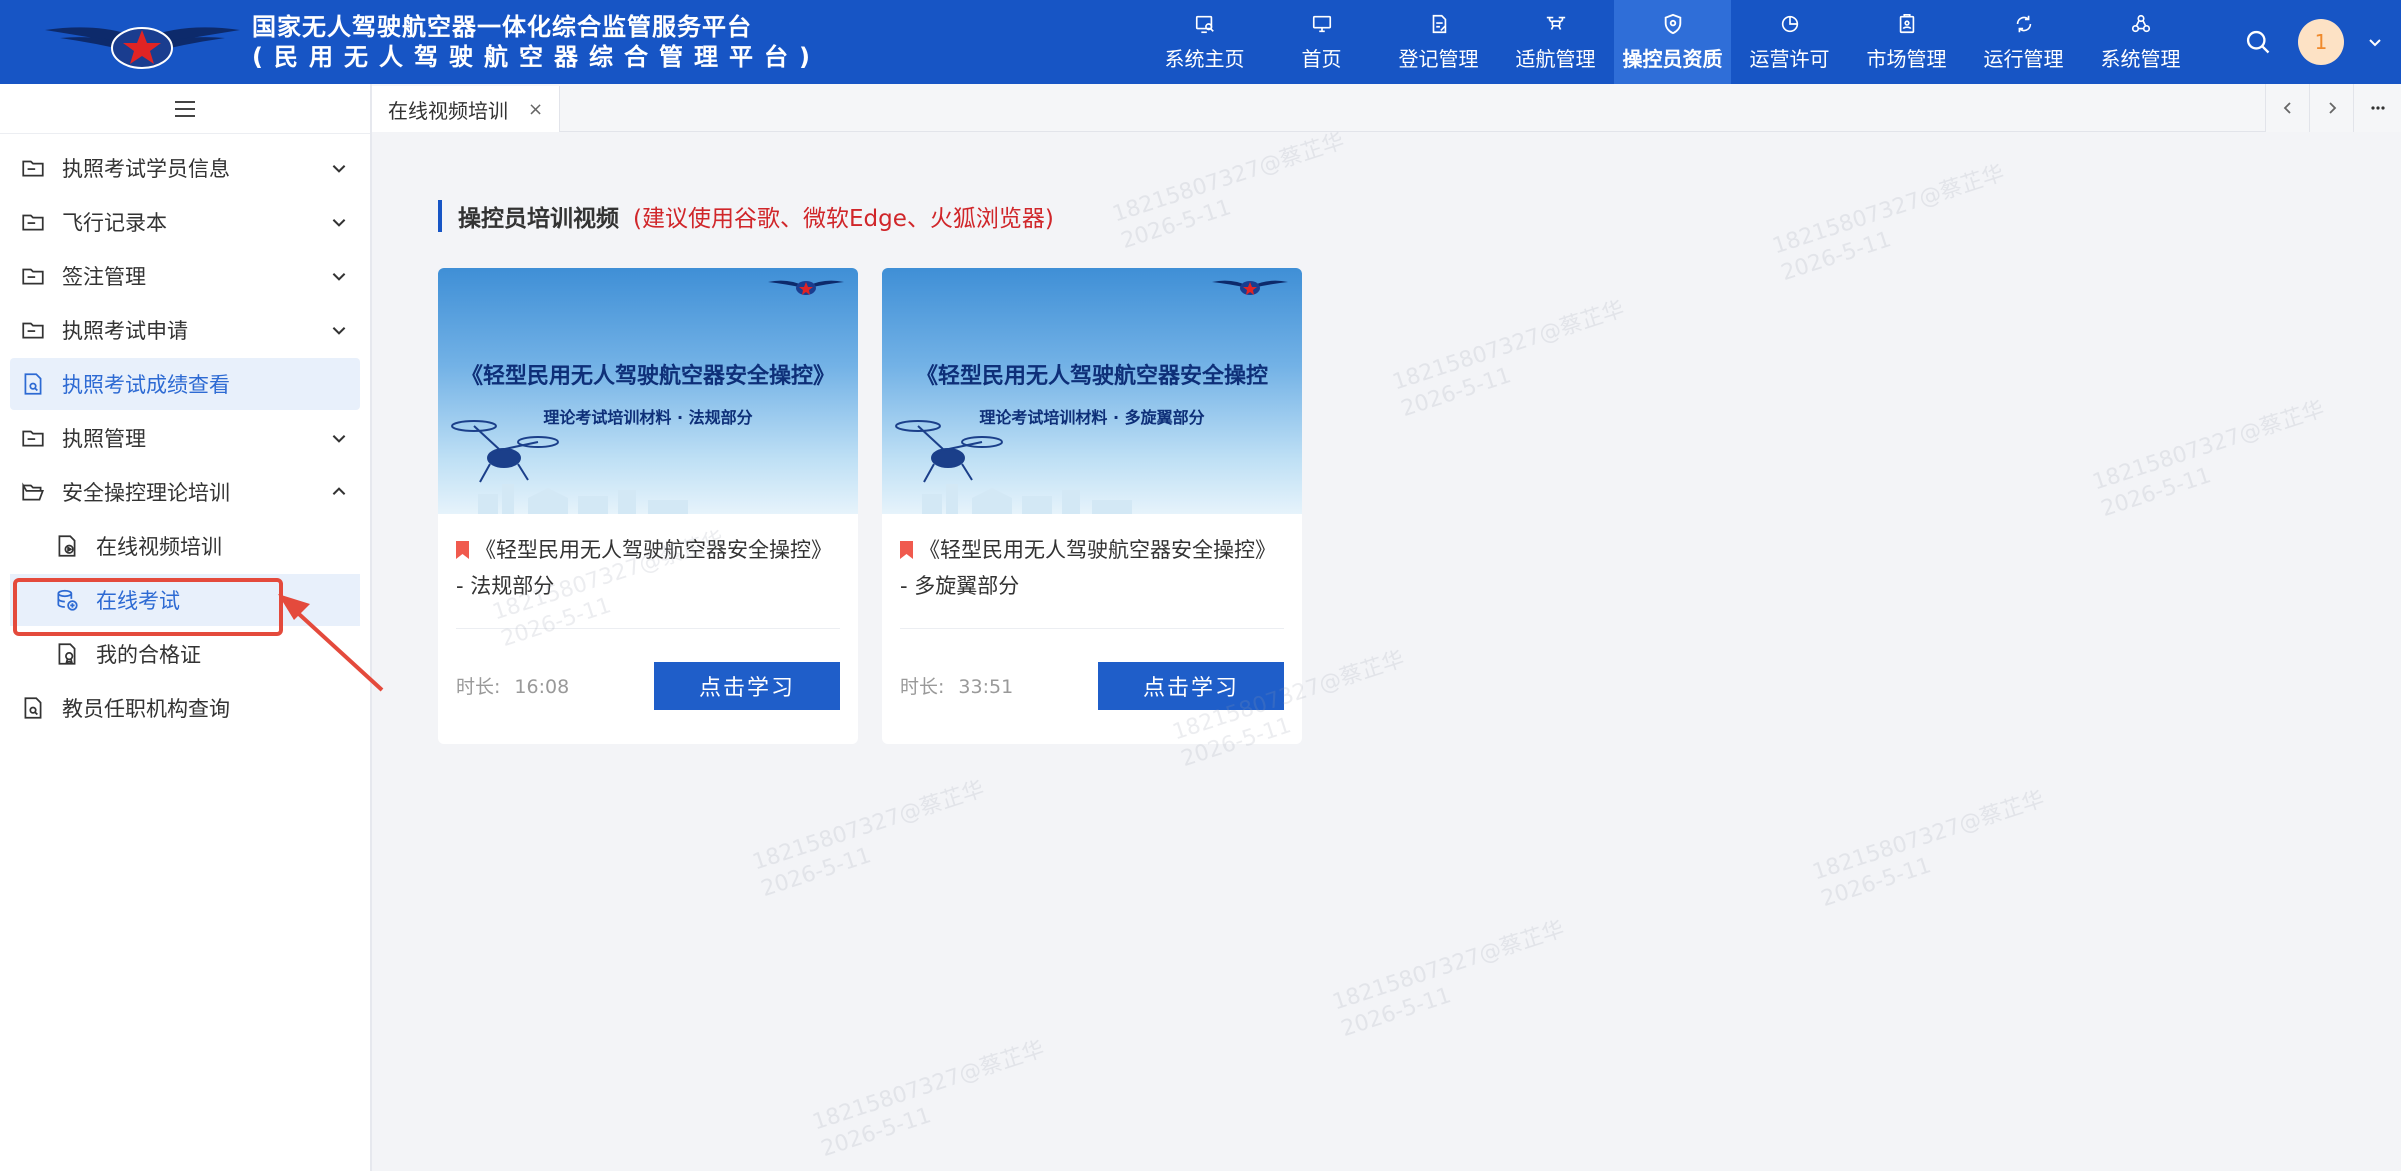 This screenshot has width=2401, height=1171. I want to click on tab-video-training: 在线视频培训 ×, so click(466, 109).